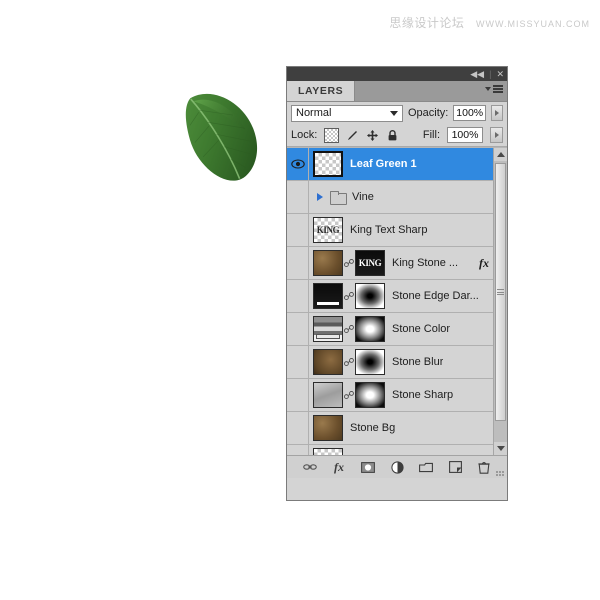  What do you see at coordinates (500, 448) in the screenshot?
I see `scroll-down-button` at bounding box center [500, 448].